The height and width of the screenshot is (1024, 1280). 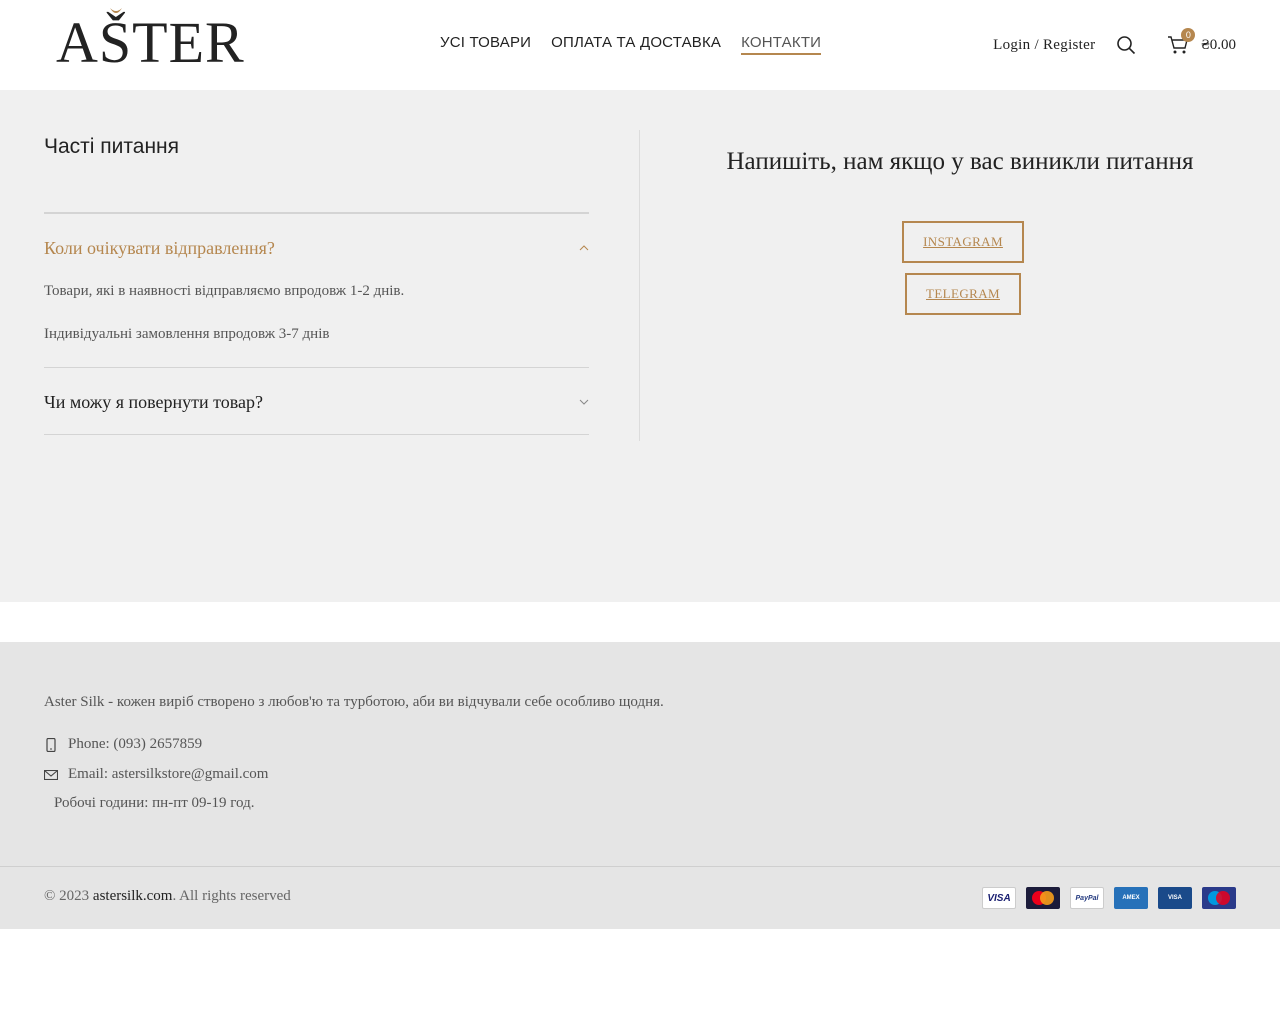 I want to click on telegram-button: Telegram, so click(x=963, y=294).